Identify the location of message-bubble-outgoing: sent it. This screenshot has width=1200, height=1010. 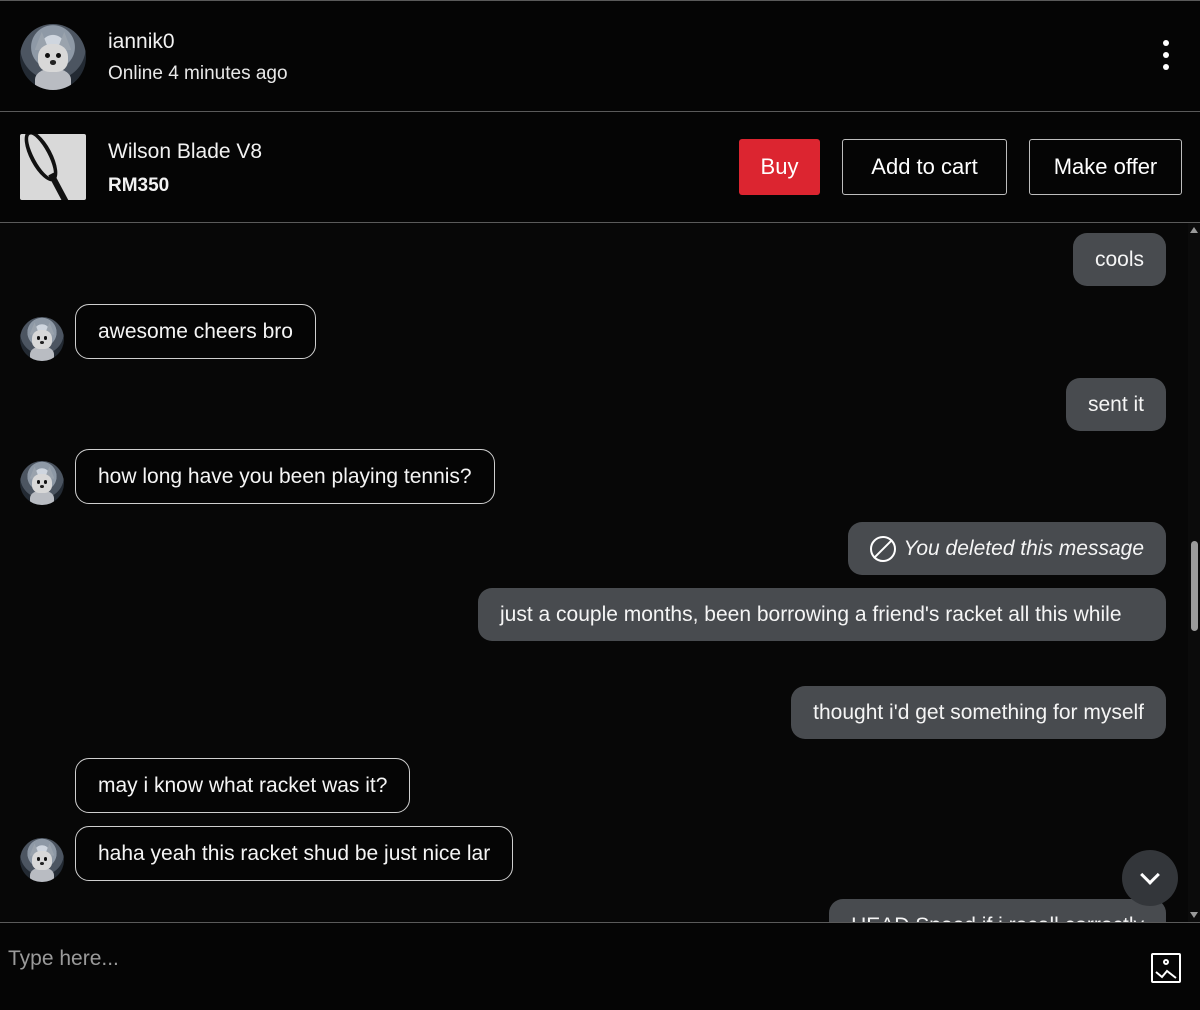
(1115, 404).